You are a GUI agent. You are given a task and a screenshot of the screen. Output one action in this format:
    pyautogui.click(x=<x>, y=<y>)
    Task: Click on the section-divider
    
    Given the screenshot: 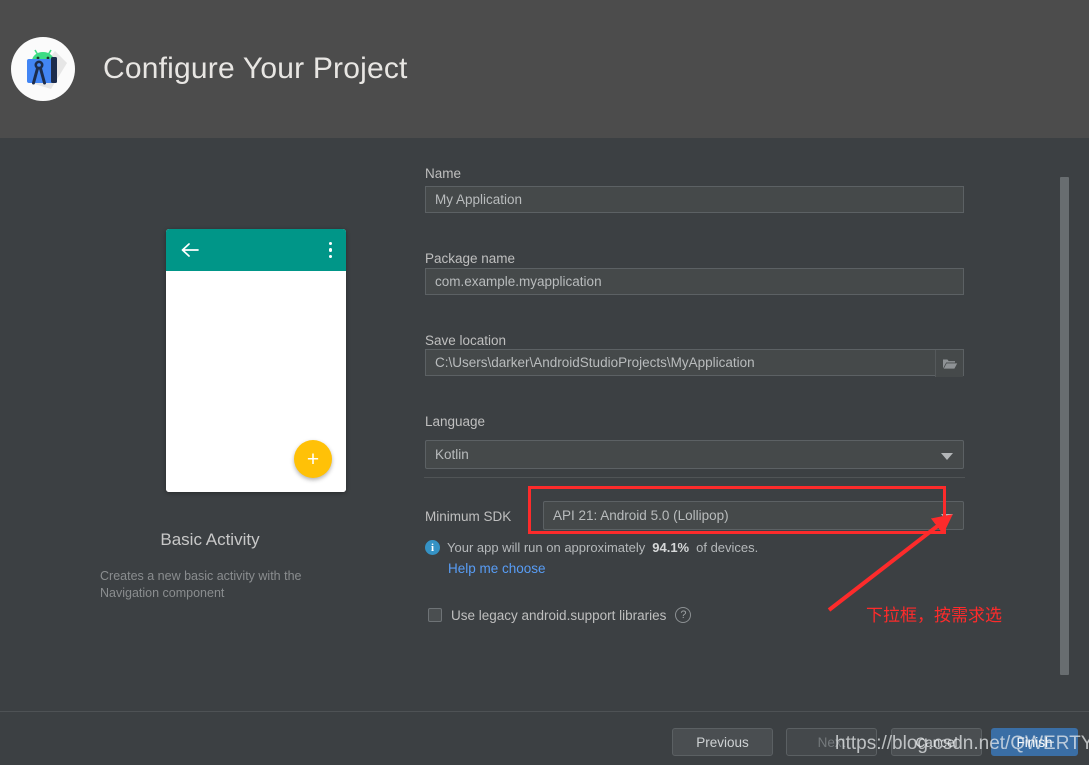 What is the action you would take?
    pyautogui.click(x=694, y=477)
    